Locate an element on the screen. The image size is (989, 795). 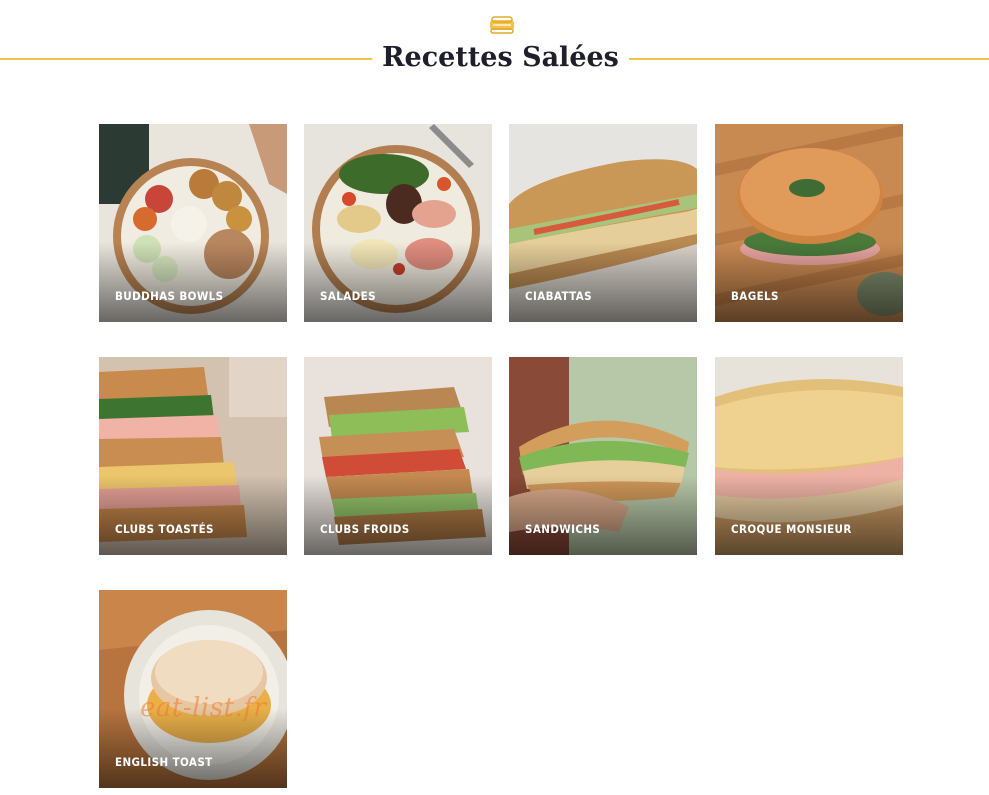
category-label: BUDDHAS BOWLS is located at coordinates (169, 296).